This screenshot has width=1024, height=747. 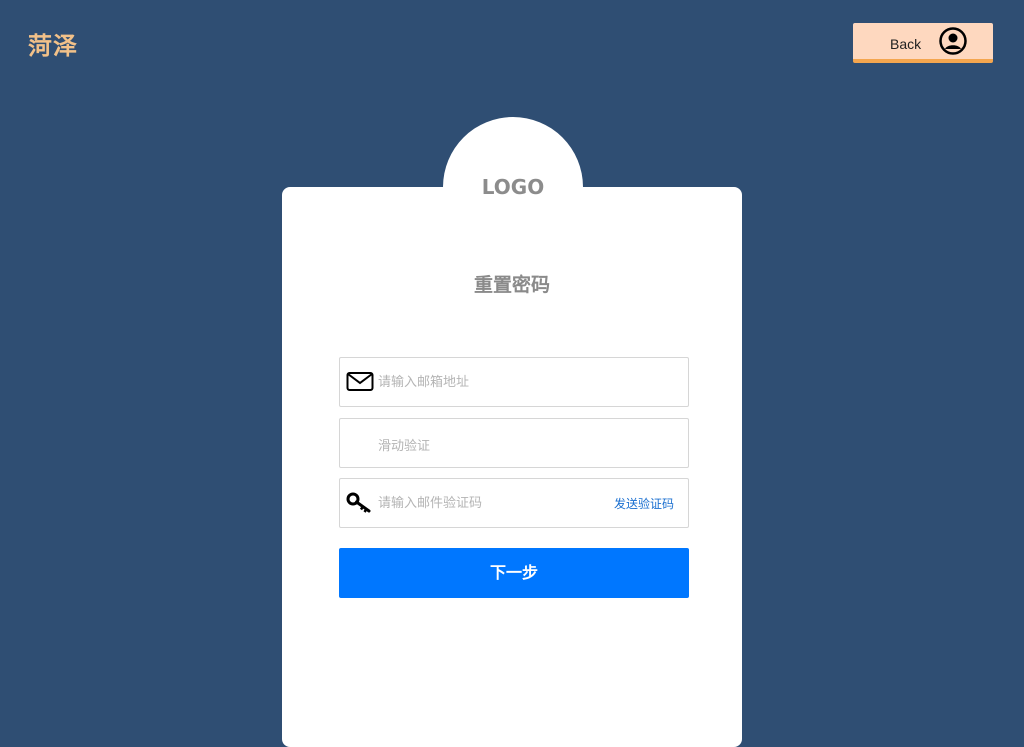 What do you see at coordinates (358, 502) in the screenshot?
I see `key-icon` at bounding box center [358, 502].